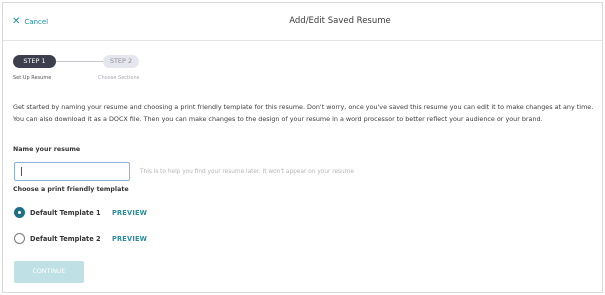  Describe the element at coordinates (72, 171) in the screenshot. I see `resume-name-input` at that location.